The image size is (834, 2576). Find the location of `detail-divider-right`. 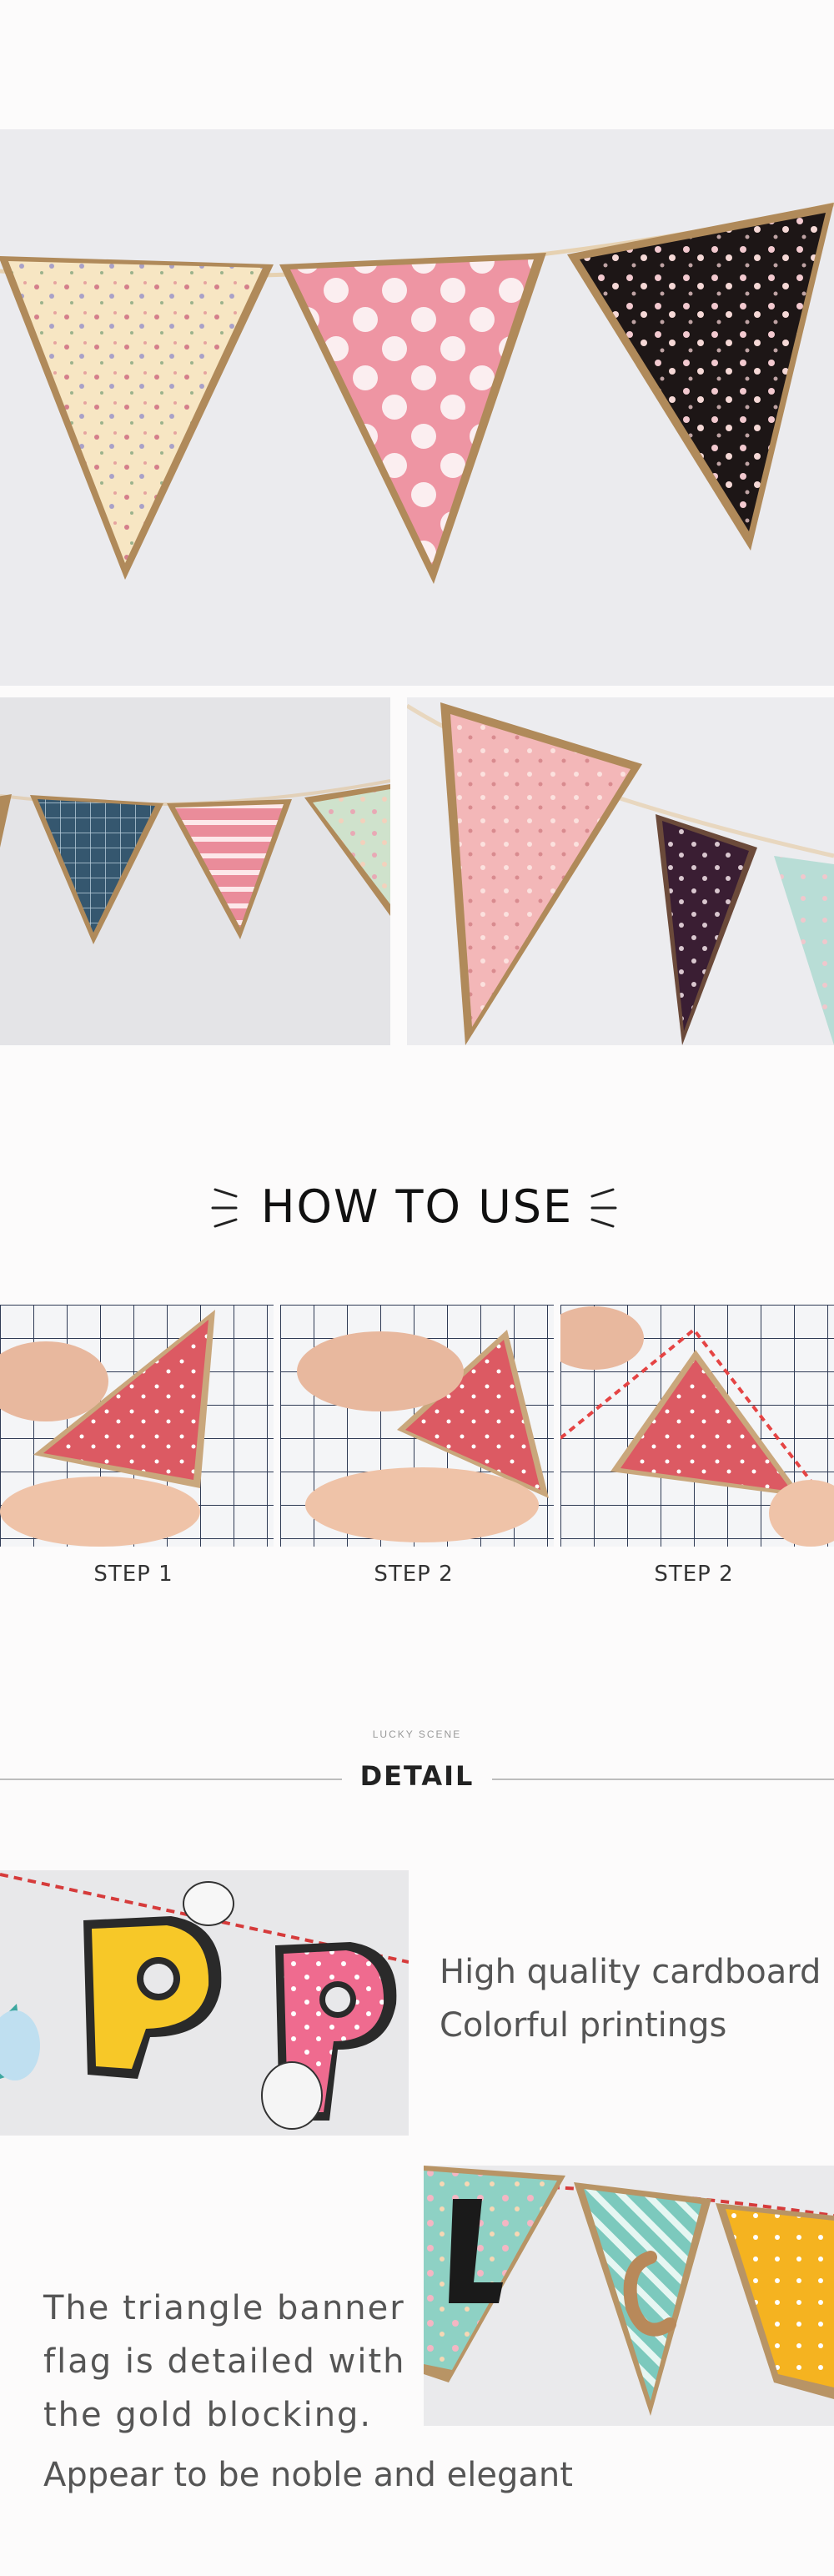

detail-divider-right is located at coordinates (663, 1779).